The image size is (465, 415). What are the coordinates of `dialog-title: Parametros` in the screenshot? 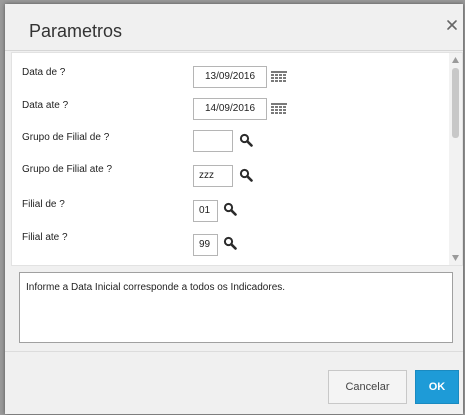 It's located at (76, 31).